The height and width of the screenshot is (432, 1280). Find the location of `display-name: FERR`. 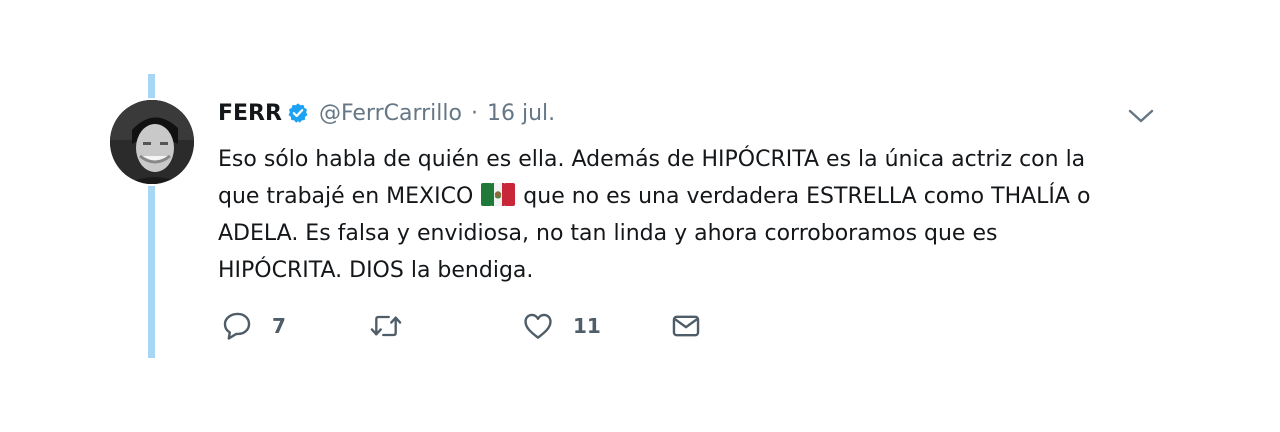

display-name: FERR is located at coordinates (250, 113).